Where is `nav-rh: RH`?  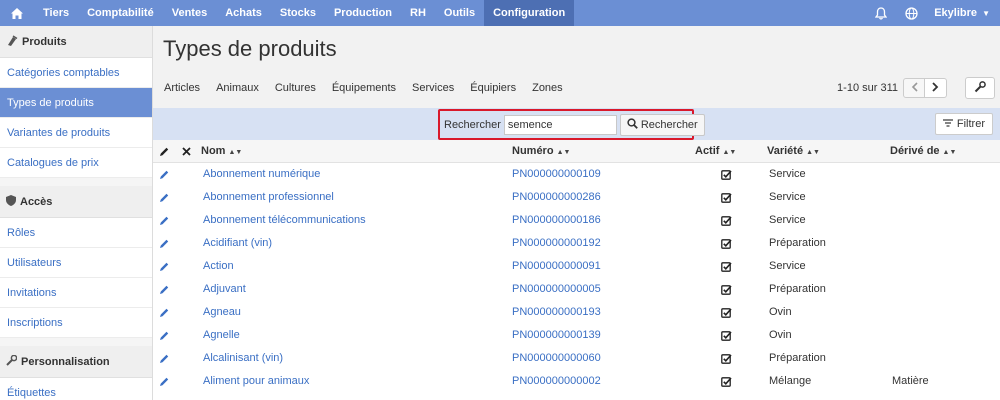 nav-rh: RH is located at coordinates (418, 13).